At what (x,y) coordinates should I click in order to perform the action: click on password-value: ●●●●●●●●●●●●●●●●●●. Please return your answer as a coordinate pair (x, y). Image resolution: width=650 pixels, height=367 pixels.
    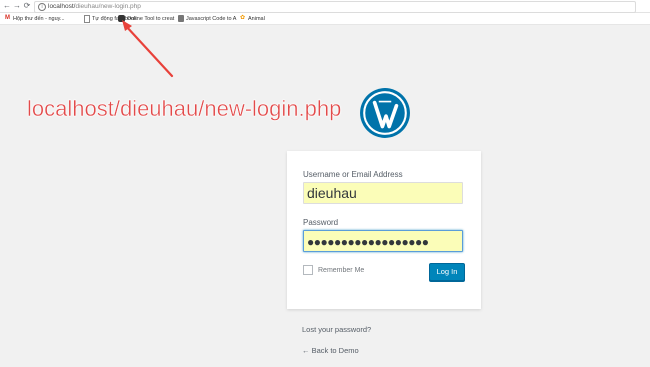
    Looking at the image, I should click on (368, 242).